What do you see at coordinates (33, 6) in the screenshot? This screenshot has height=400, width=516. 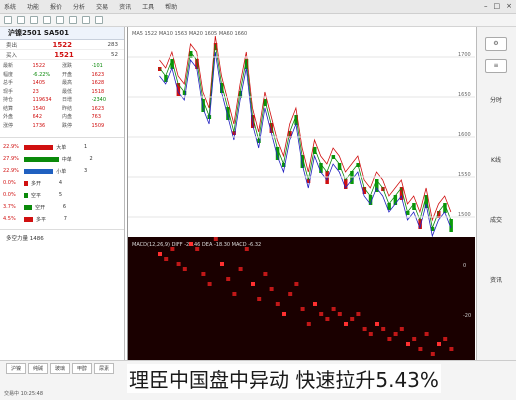 I see `menu-item: 功能` at bounding box center [33, 6].